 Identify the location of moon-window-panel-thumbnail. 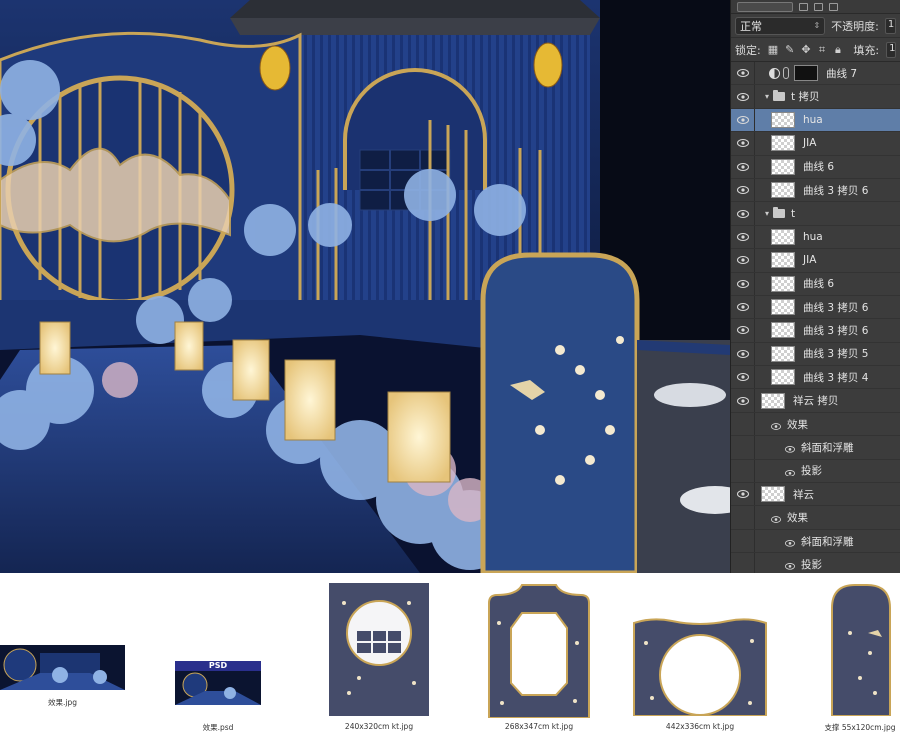
(379, 649).